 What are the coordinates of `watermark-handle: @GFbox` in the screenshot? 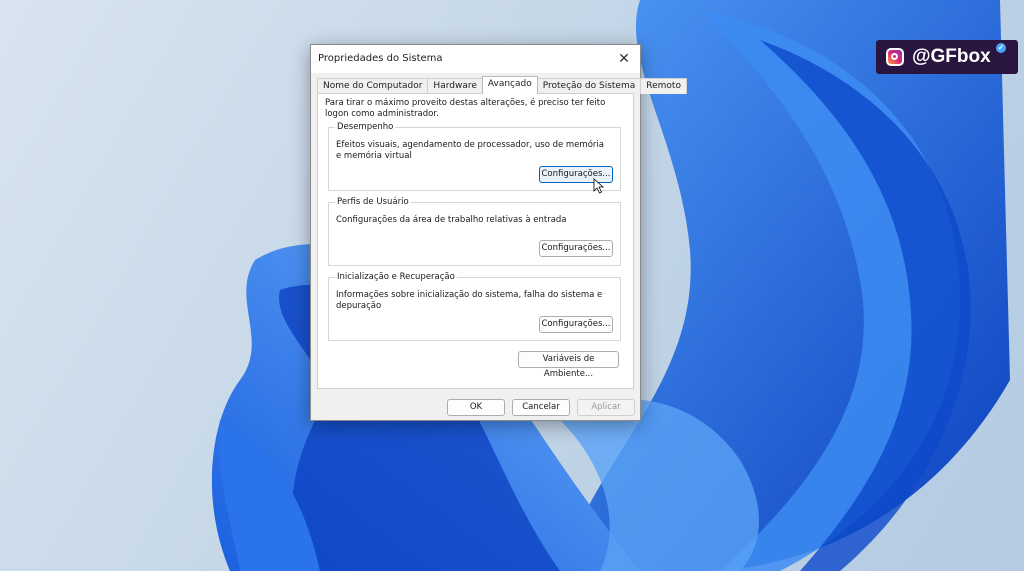 It's located at (951, 56).